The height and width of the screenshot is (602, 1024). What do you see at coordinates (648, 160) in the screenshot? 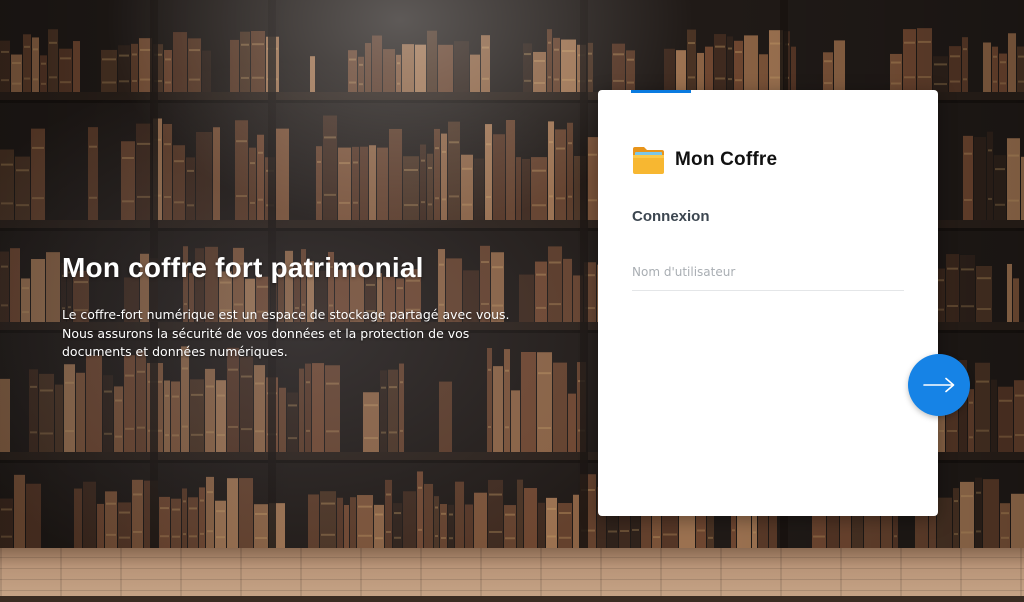
I see `folder-icon` at bounding box center [648, 160].